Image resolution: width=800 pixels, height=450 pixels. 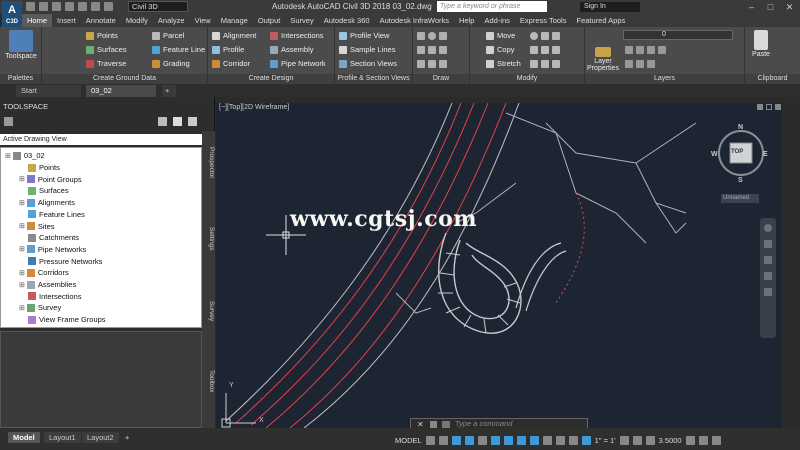 I want to click on navigation-bar, so click(x=768, y=278).